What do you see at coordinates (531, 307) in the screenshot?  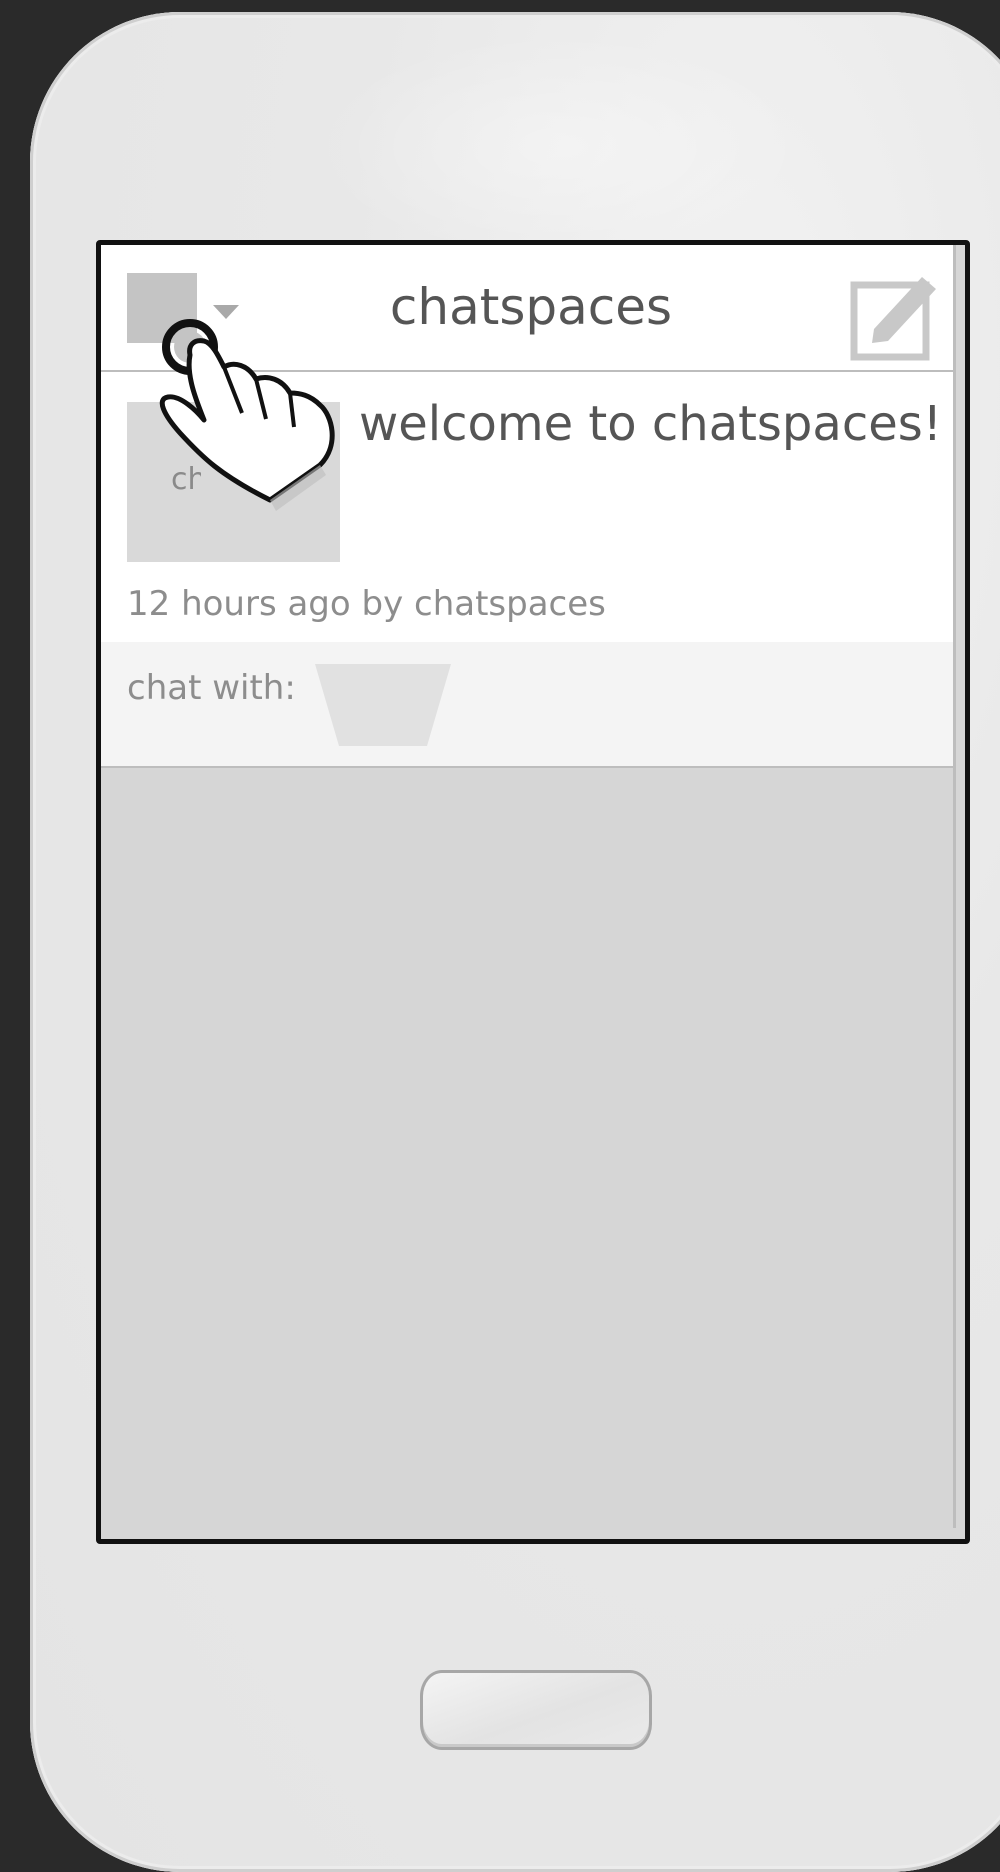 I see `app-title: chatspaces` at bounding box center [531, 307].